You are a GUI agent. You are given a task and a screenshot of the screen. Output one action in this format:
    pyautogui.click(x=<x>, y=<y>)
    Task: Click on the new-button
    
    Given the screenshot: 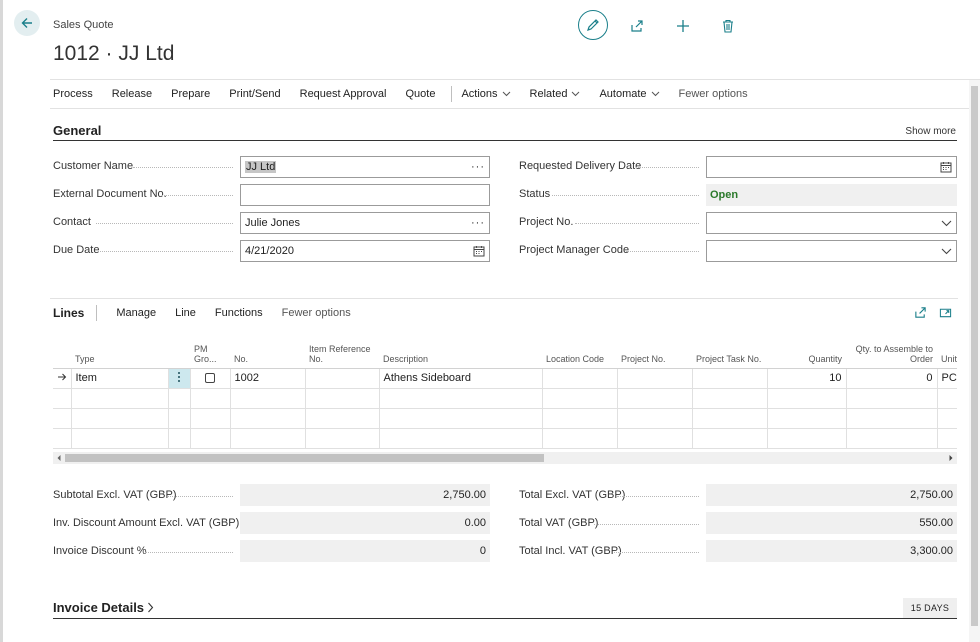 What is the action you would take?
    pyautogui.click(x=683, y=26)
    